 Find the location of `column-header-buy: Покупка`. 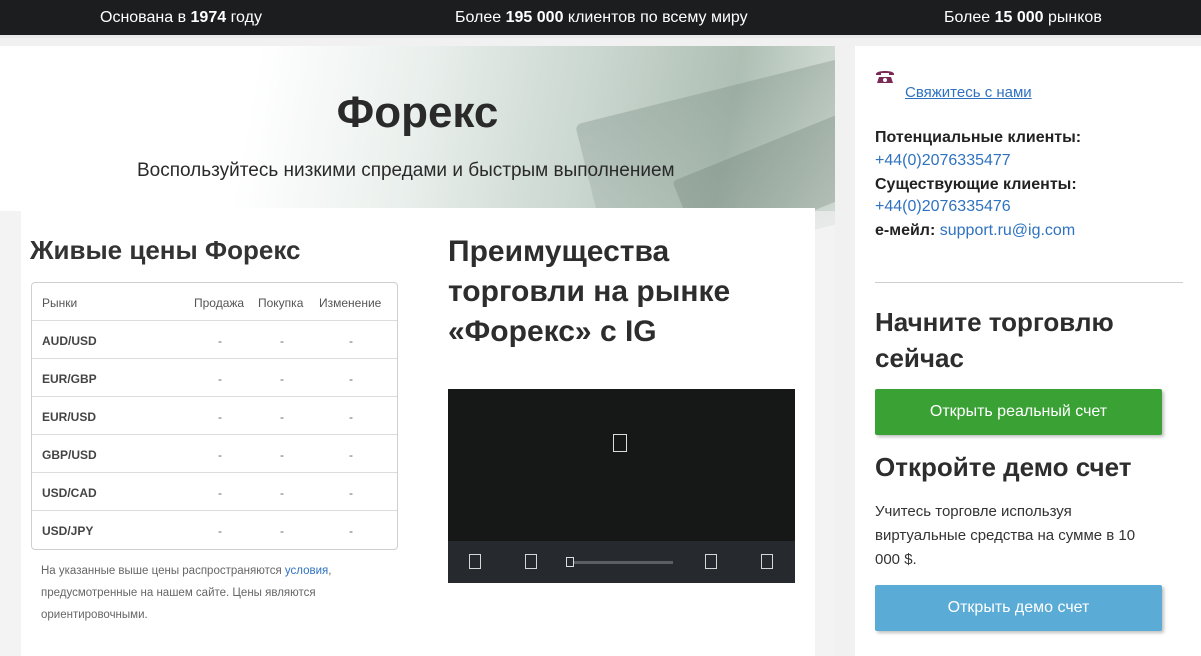

column-header-buy: Покупка is located at coordinates (281, 303).